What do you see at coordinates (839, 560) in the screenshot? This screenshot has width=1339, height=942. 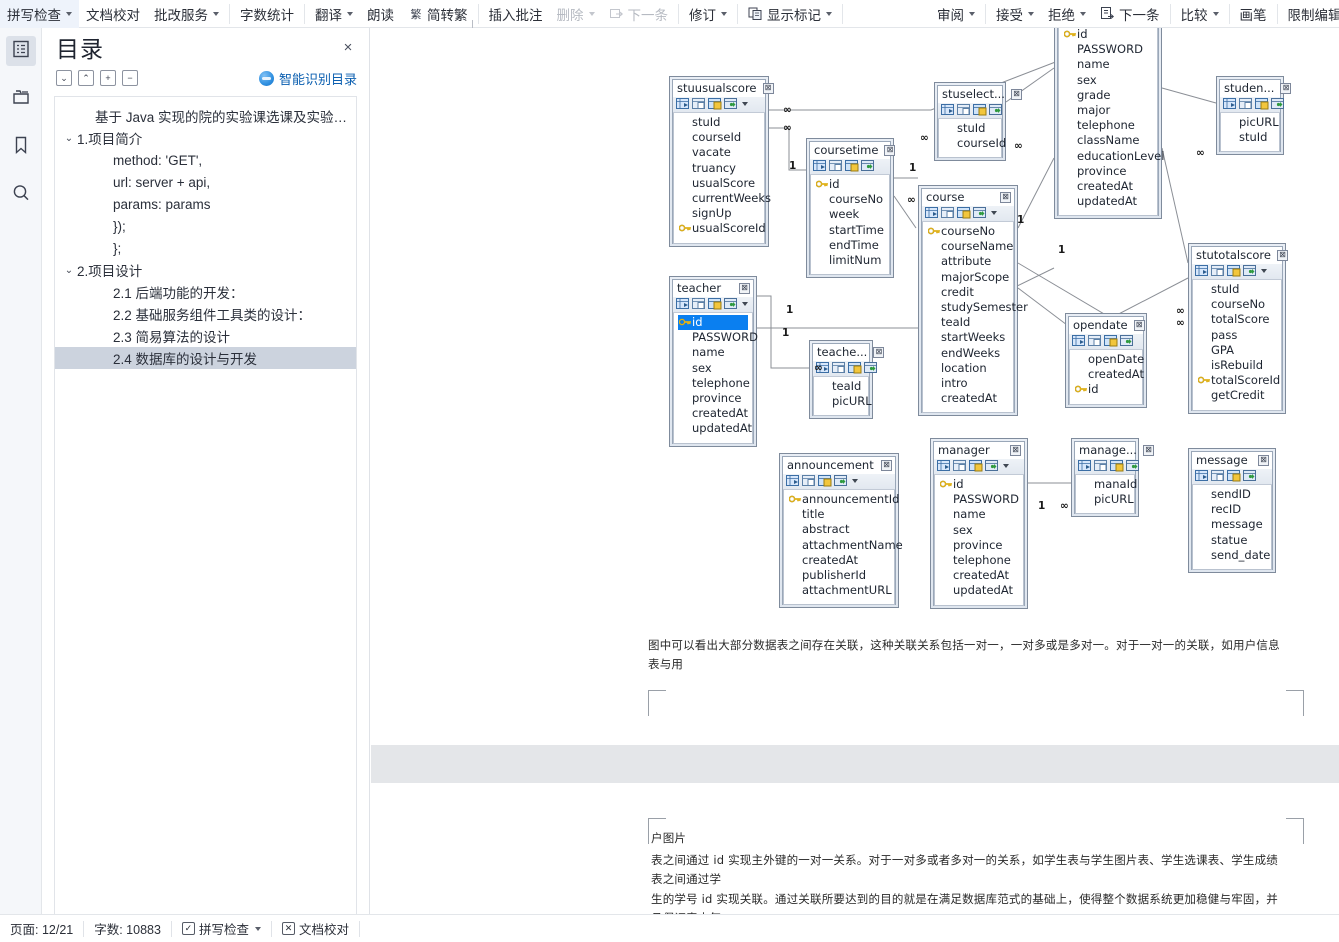 I see `er-field: createdAt` at bounding box center [839, 560].